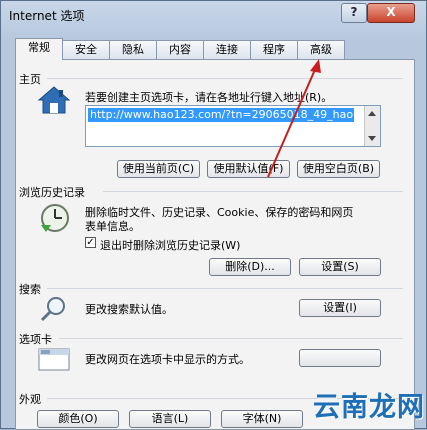 This screenshot has width=427, height=430. What do you see at coordinates (369, 407) in the screenshot?
I see `watermark-logo: 云南龙网` at bounding box center [369, 407].